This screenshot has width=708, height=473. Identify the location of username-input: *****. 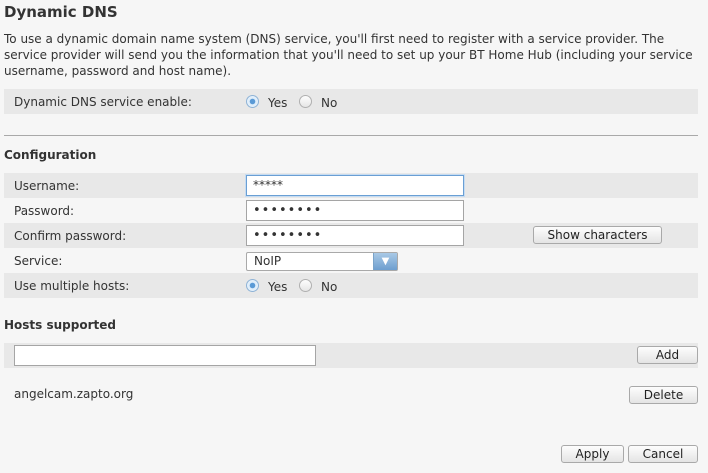
(355, 185).